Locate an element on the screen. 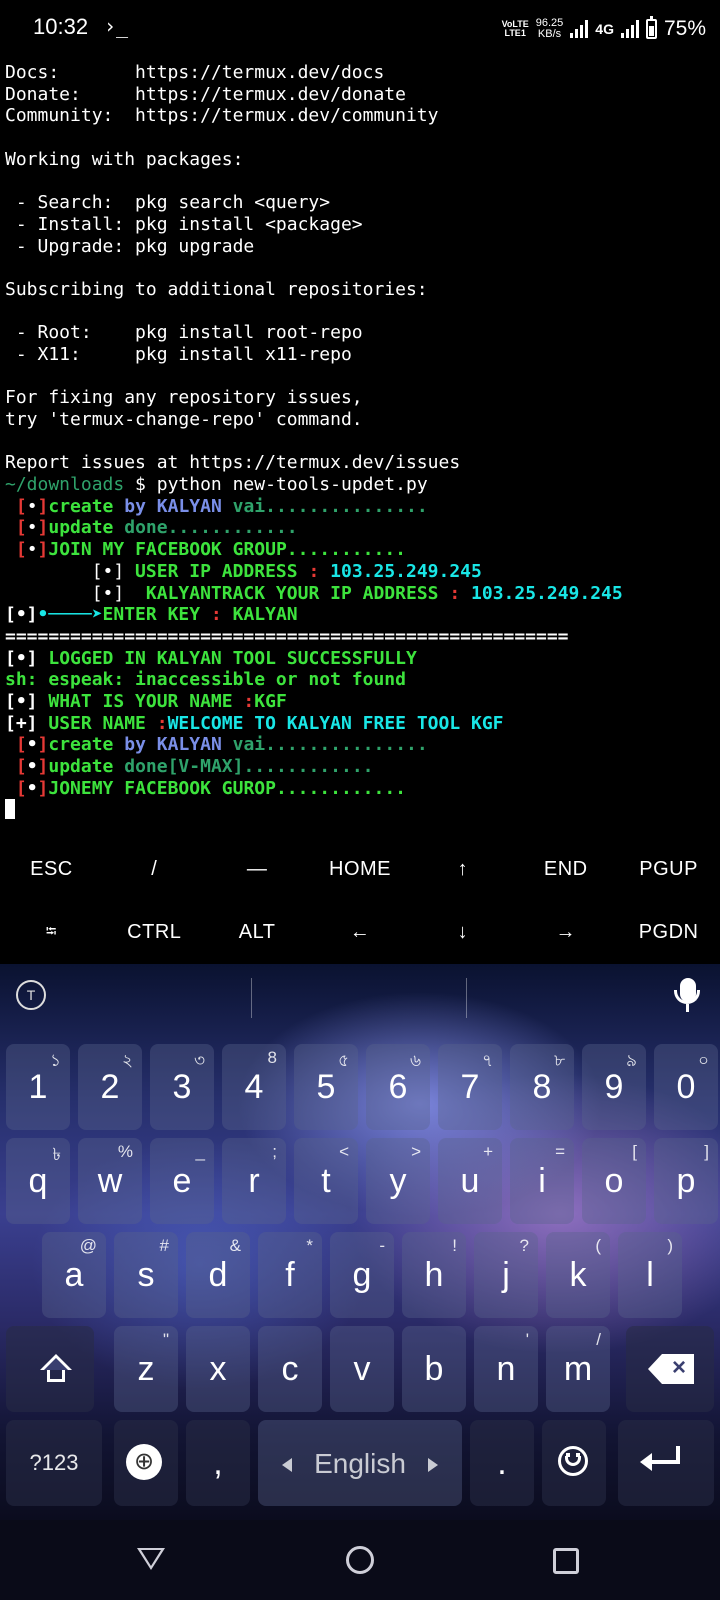 The height and width of the screenshot is (1600, 720). key-a: a @ is located at coordinates (74, 1275).